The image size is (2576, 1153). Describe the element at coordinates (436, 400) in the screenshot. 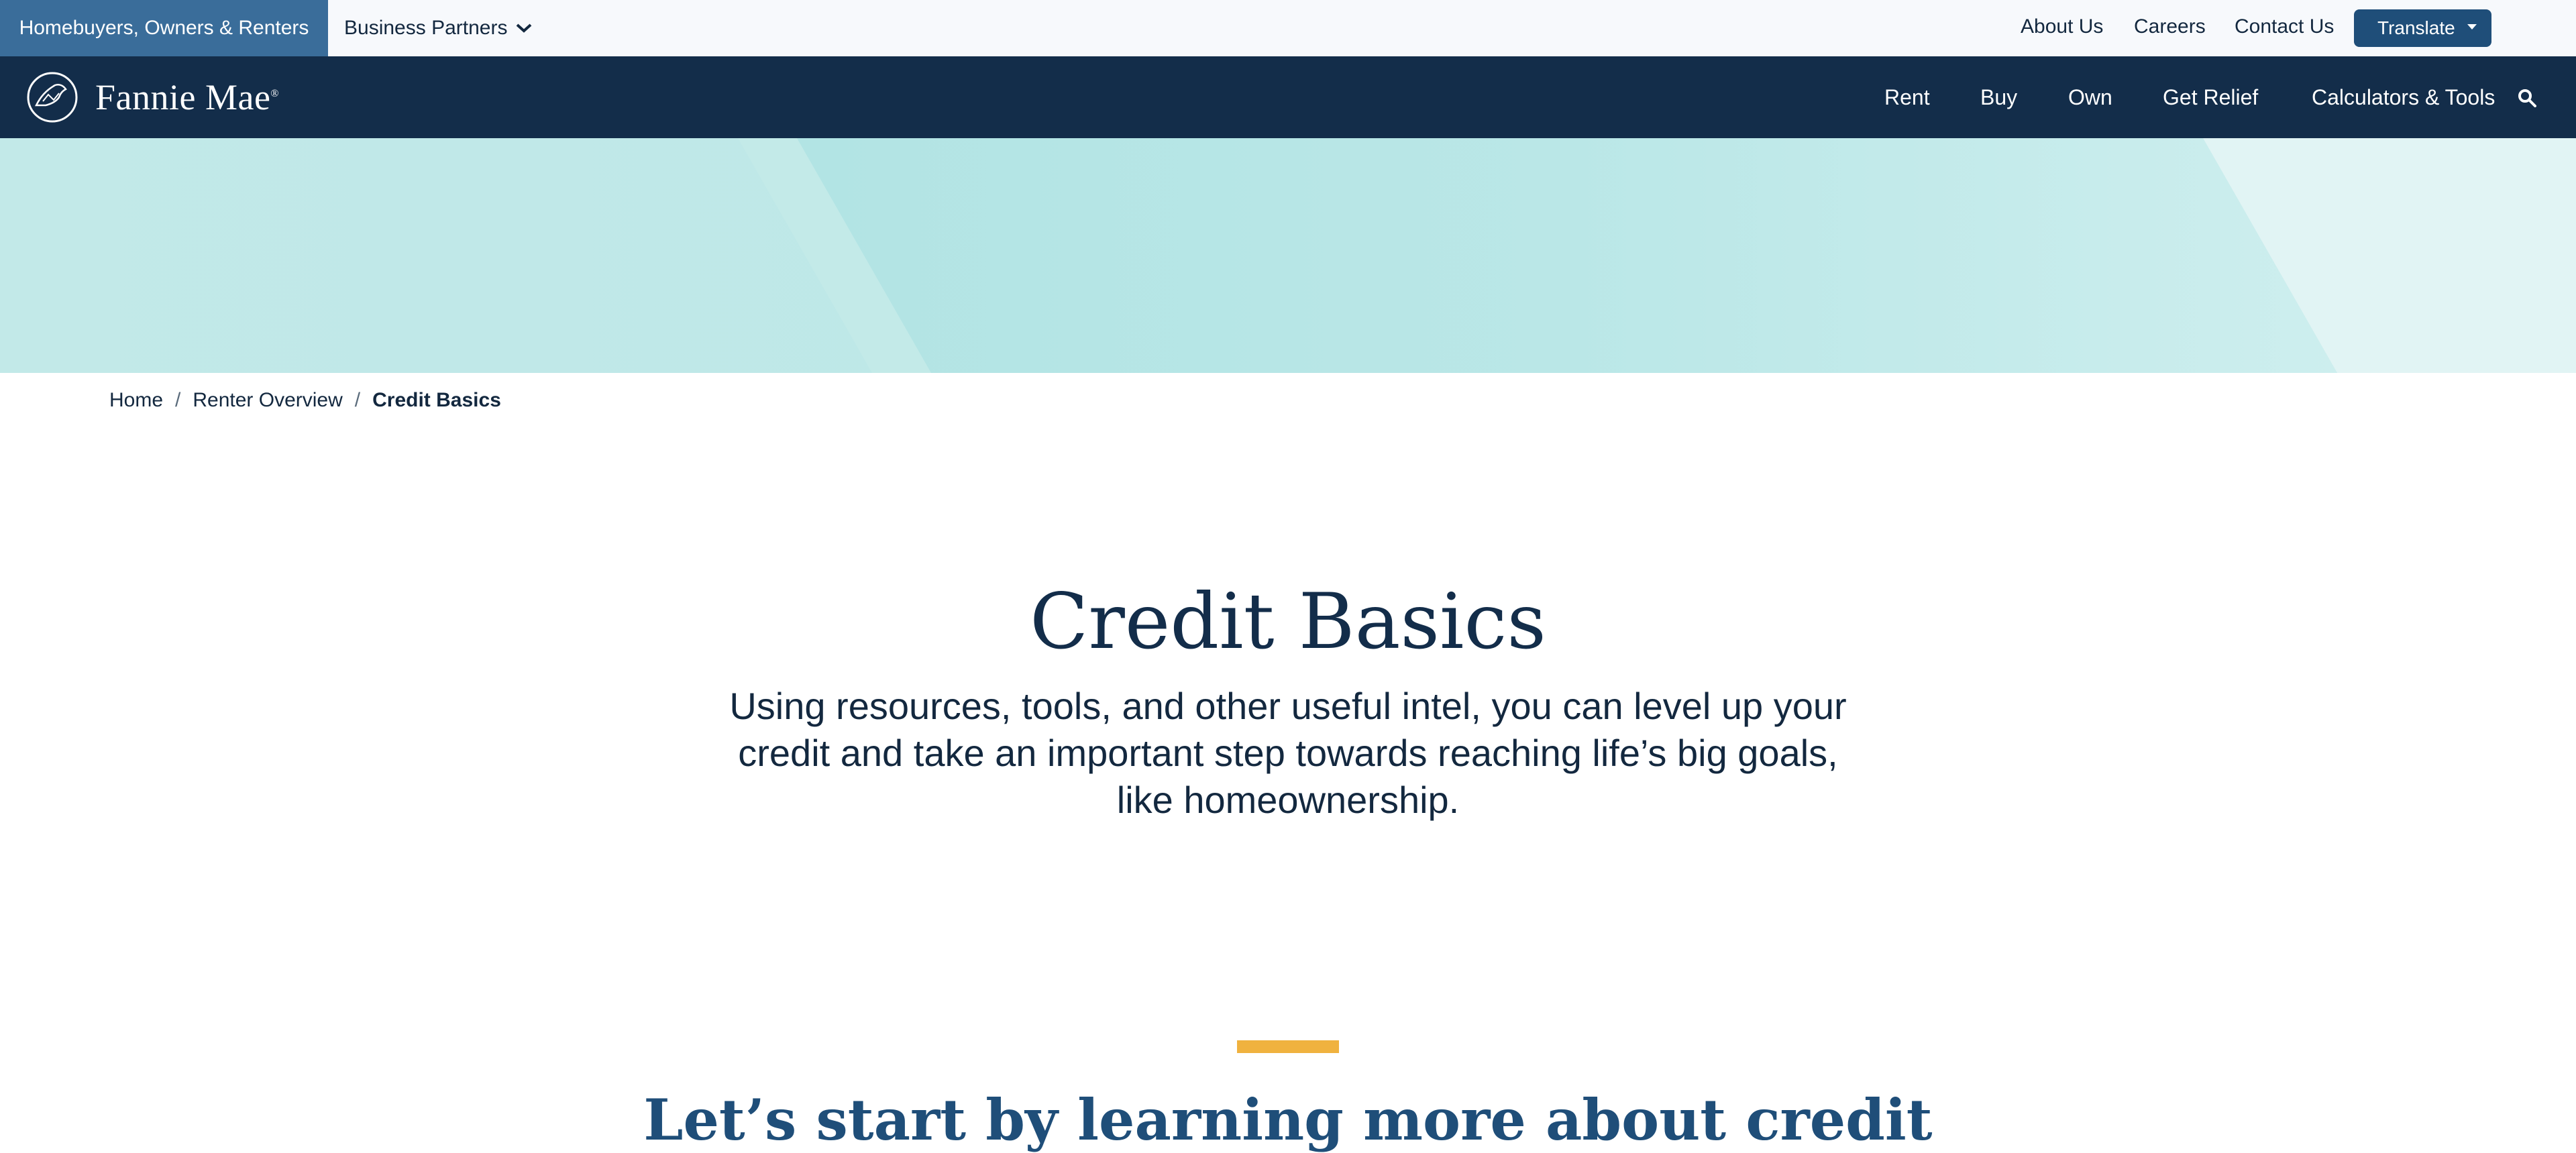

I see `breadcrumb-current: Credit Basics` at that location.